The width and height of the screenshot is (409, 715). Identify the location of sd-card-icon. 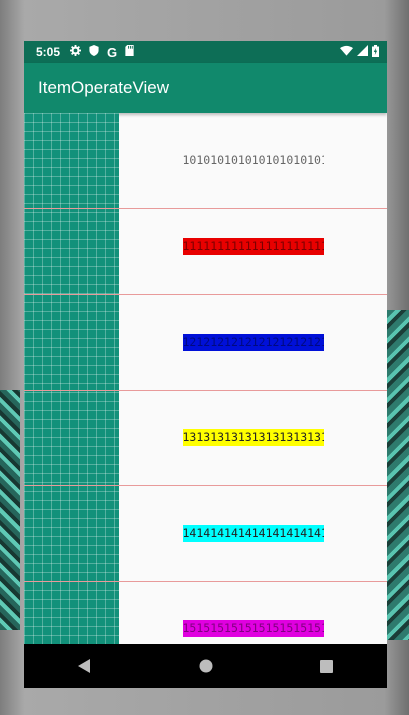
(129, 52).